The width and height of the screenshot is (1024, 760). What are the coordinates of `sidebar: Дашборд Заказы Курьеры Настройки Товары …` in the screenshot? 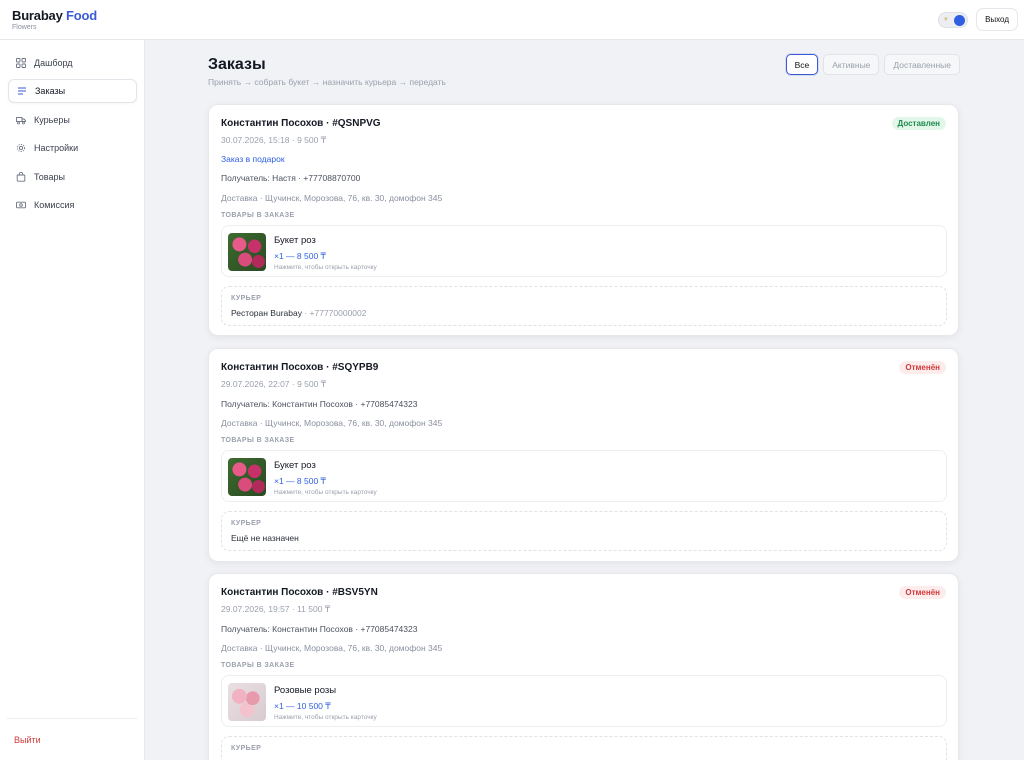 It's located at (72, 400).